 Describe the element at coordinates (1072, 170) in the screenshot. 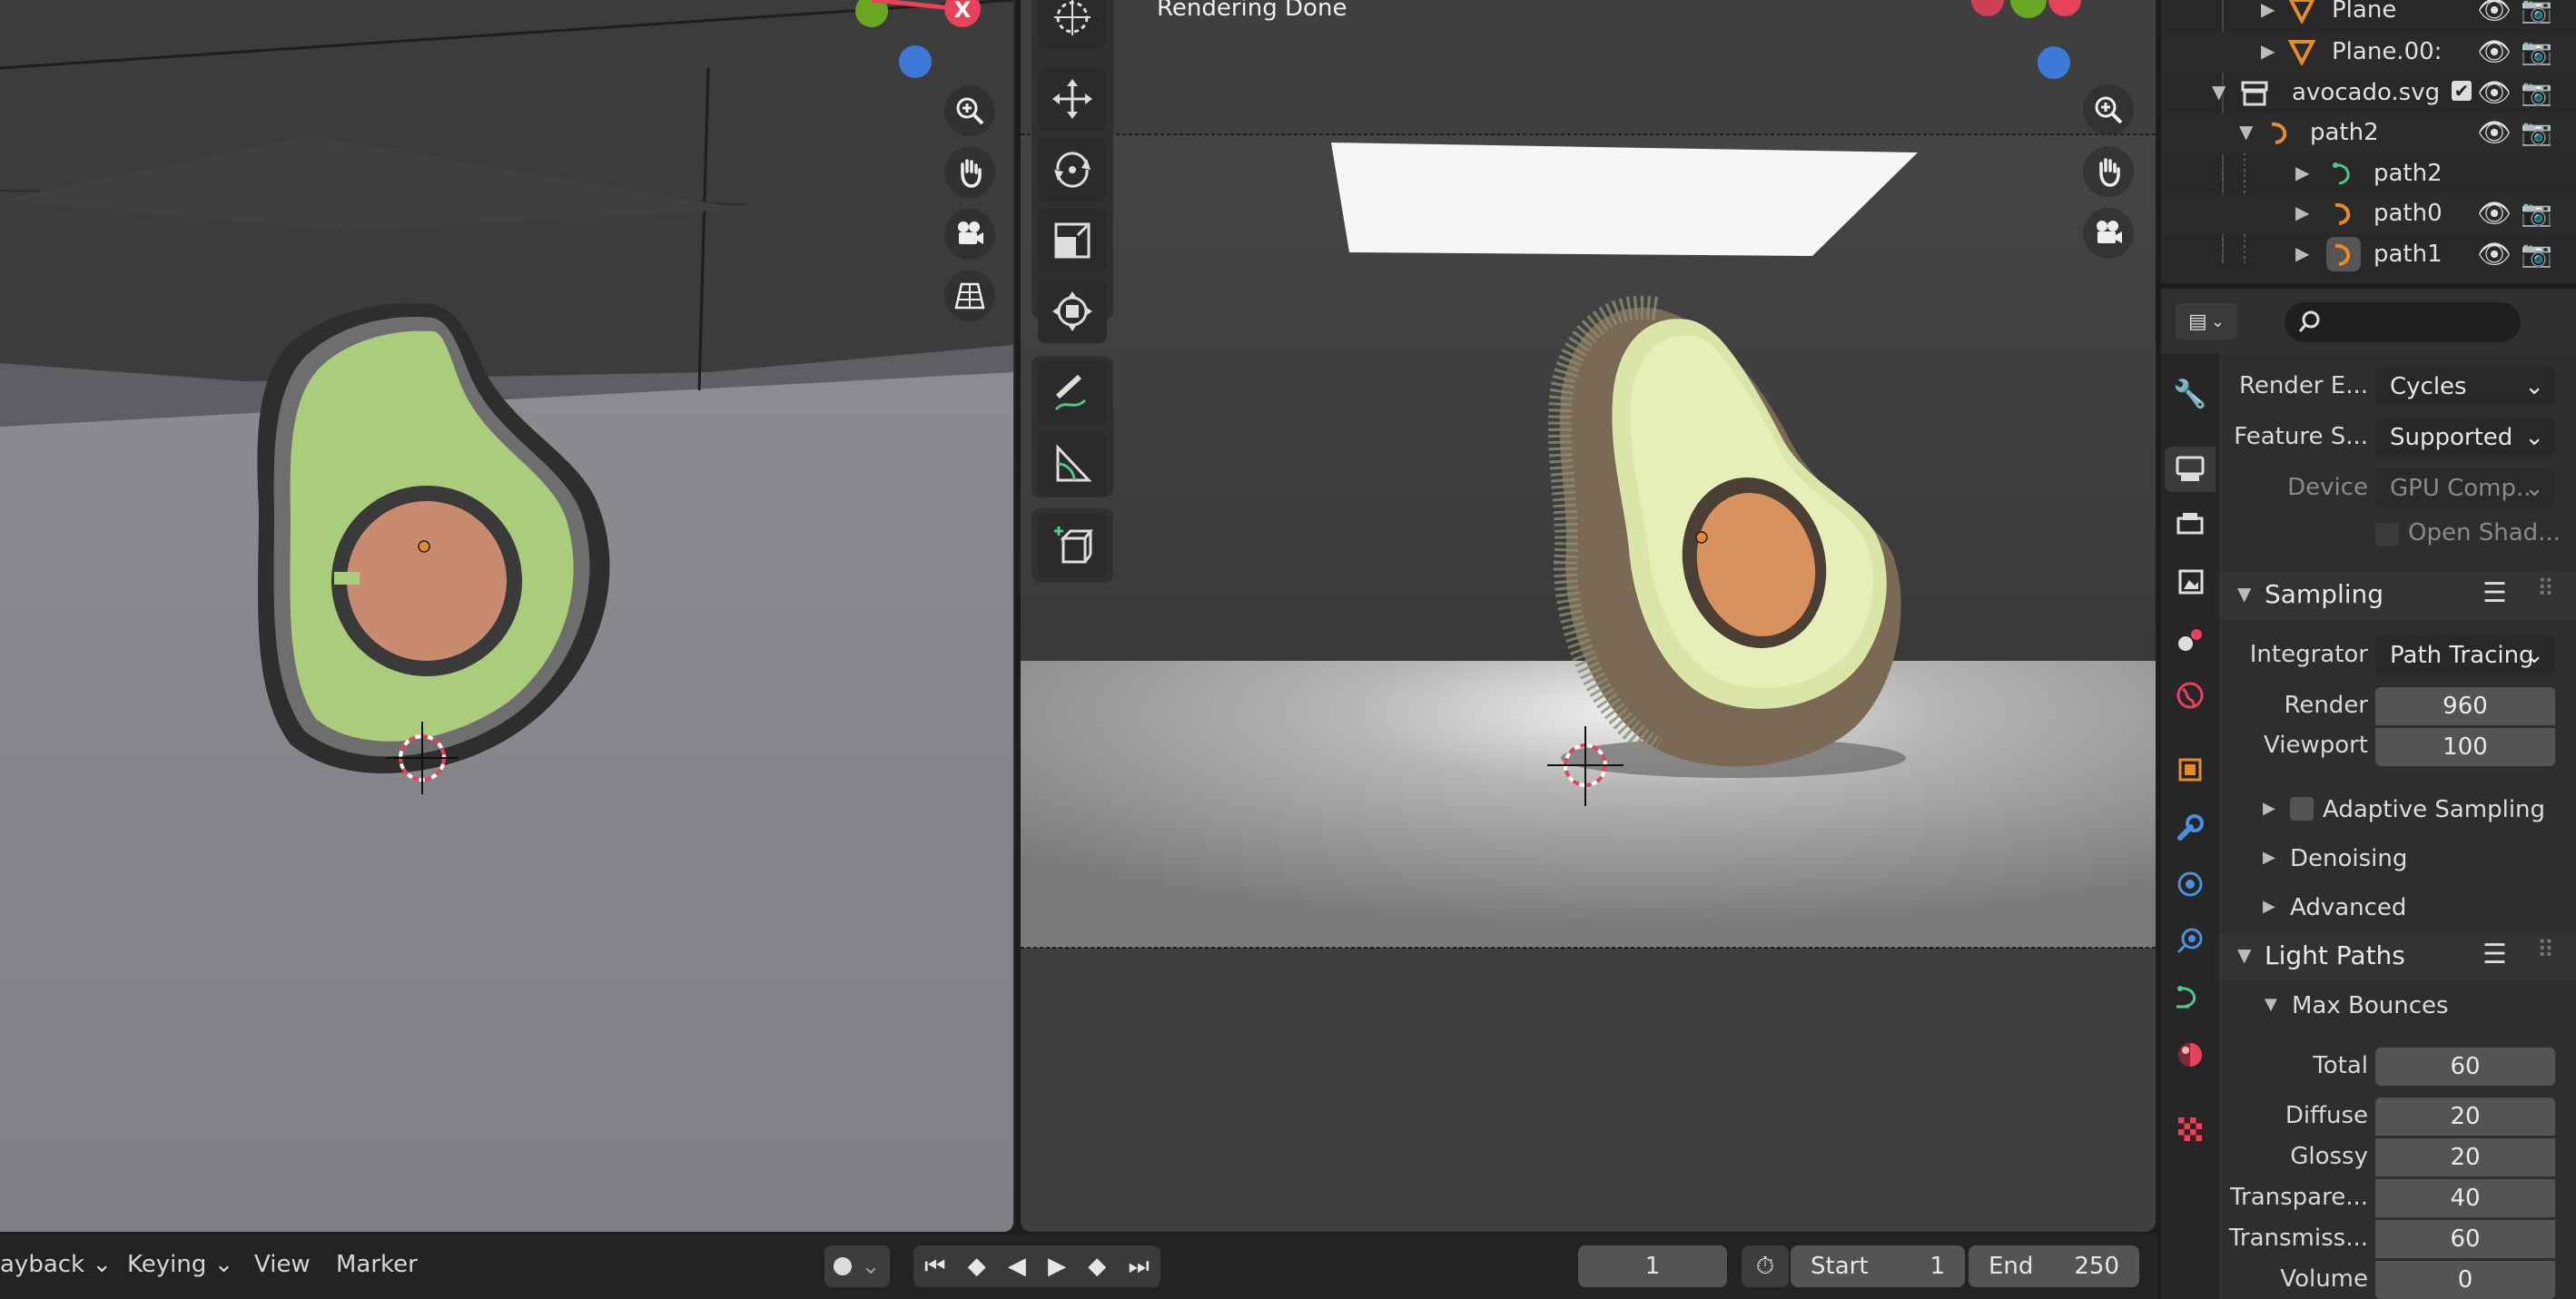

I see `rotate-tool-icon` at that location.